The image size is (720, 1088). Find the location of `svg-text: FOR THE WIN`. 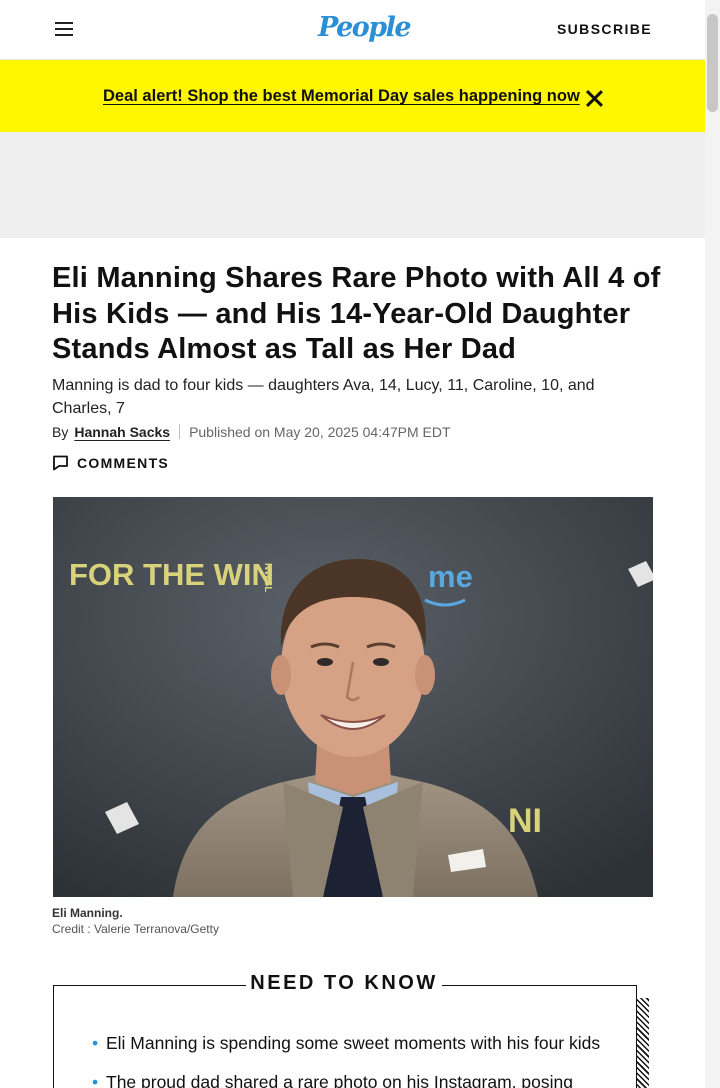

svg-text: FOR THE WIN is located at coordinates (171, 574).